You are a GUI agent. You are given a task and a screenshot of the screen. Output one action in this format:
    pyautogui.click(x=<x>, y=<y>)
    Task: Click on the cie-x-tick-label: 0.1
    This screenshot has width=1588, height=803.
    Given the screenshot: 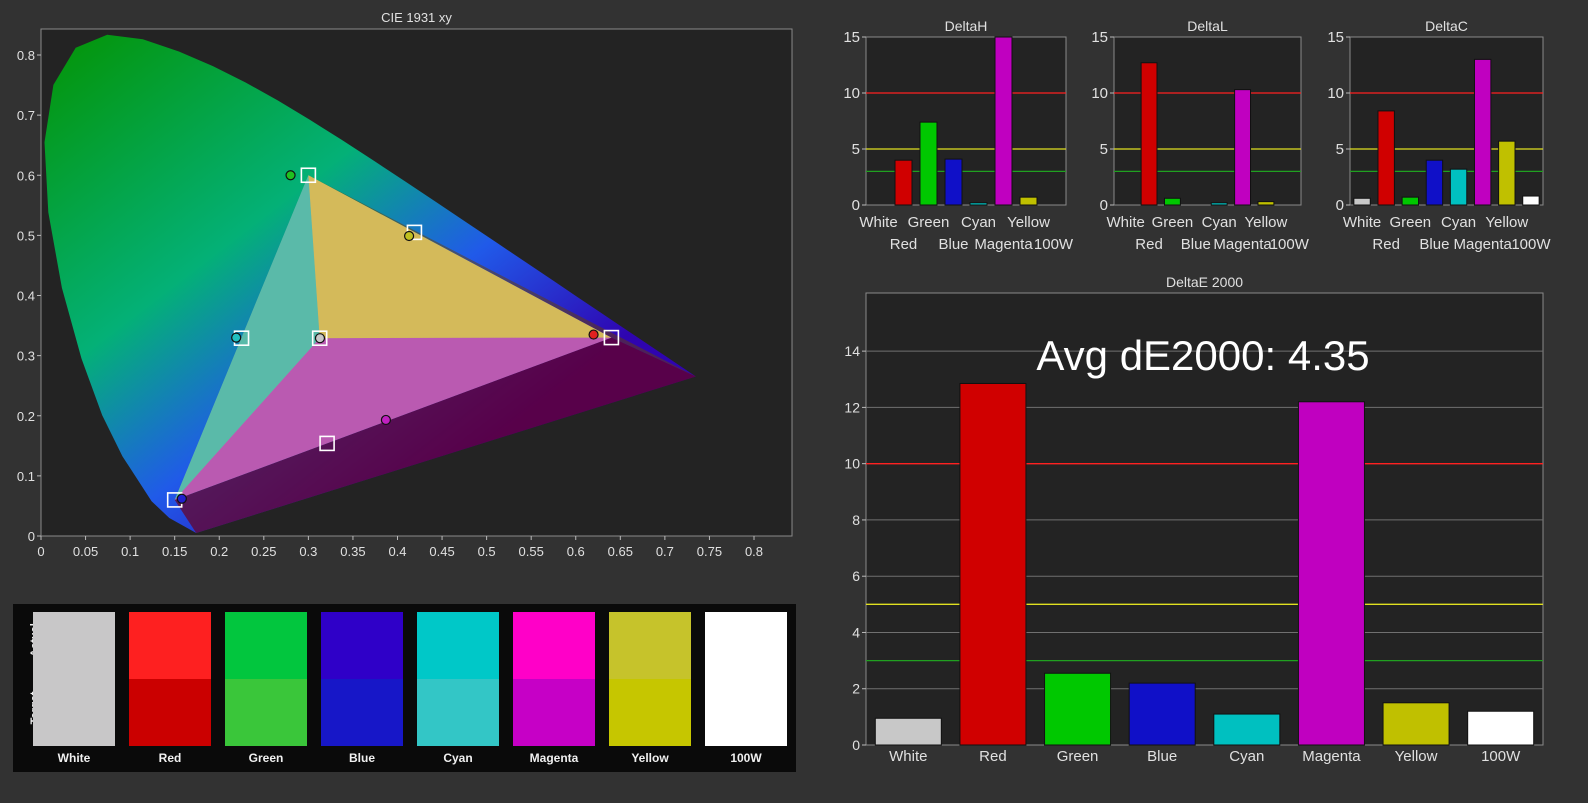 What is the action you would take?
    pyautogui.click(x=130, y=551)
    